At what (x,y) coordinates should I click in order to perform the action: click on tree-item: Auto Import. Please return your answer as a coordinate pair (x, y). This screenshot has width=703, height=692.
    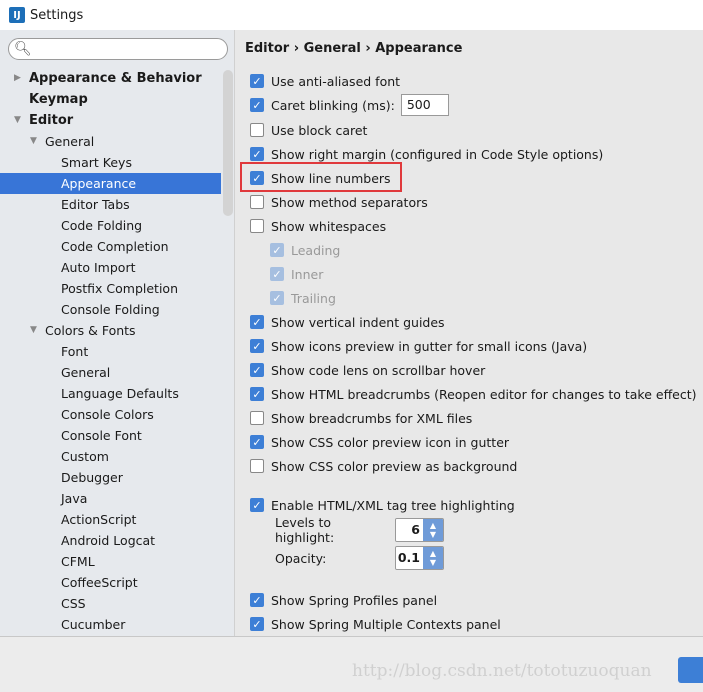
    Looking at the image, I should click on (110, 267).